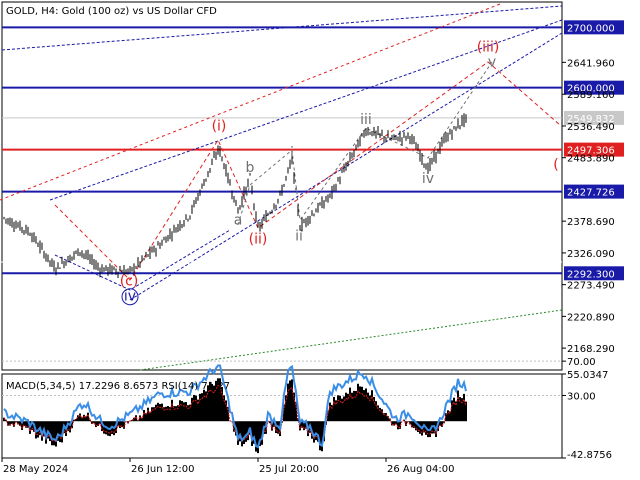  Describe the element at coordinates (591, 193) in the screenshot. I see `level-tag-label: 2427.726` at that location.